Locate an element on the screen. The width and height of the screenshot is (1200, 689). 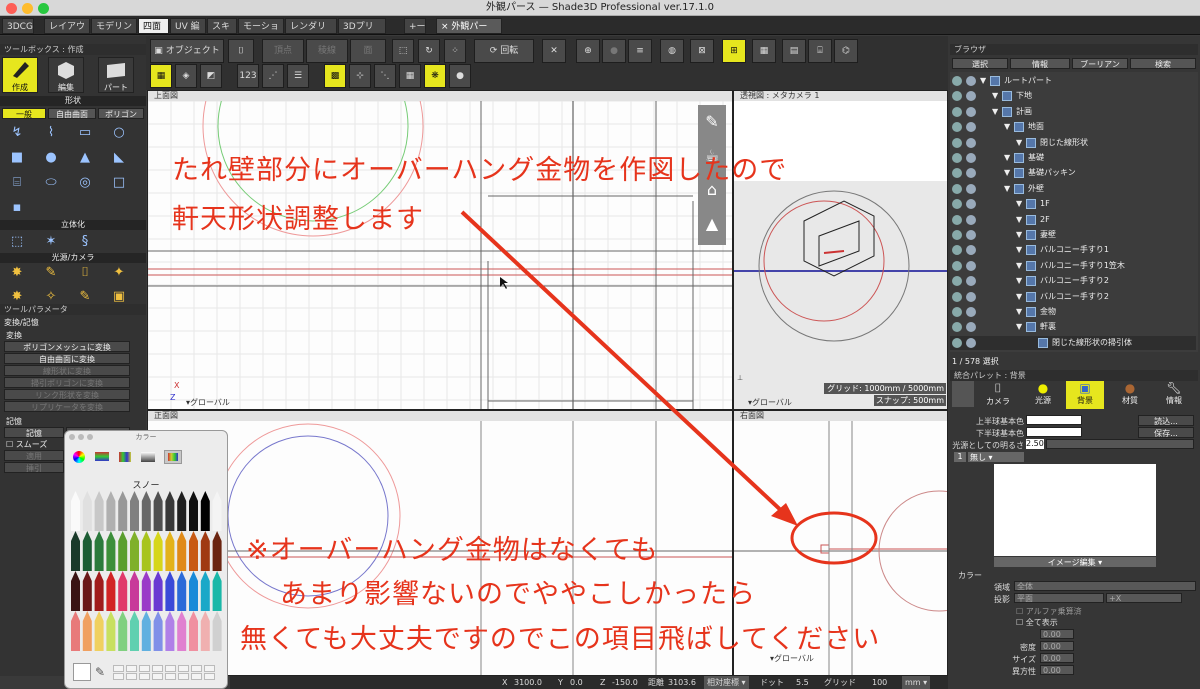
document-tab: × 外観パース.shd is located at coordinates (469, 33).